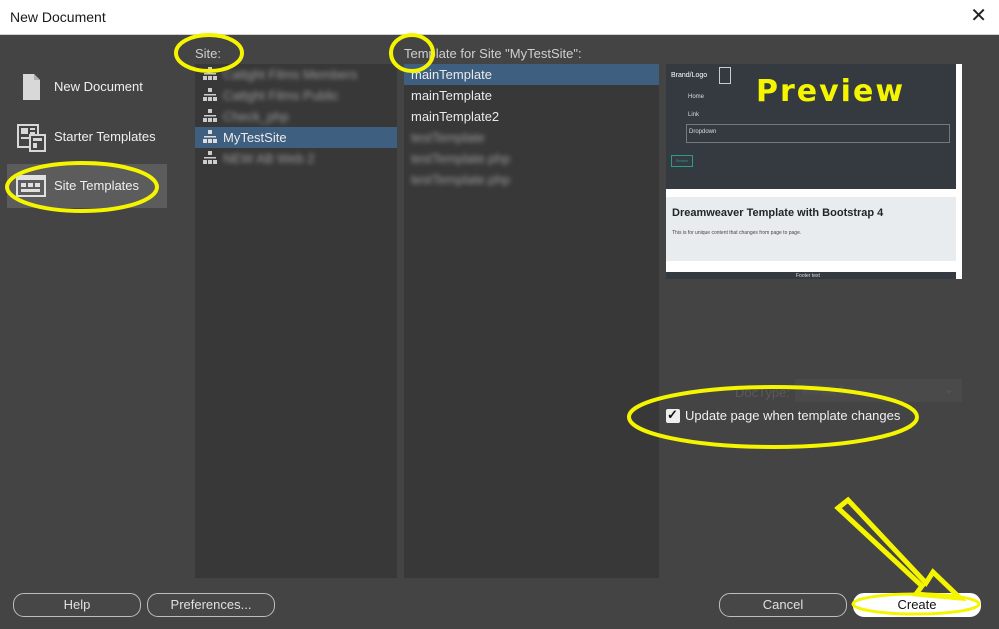 The width and height of the screenshot is (999, 629). Describe the element at coordinates (917, 605) in the screenshot. I see `create-button: Create` at that location.